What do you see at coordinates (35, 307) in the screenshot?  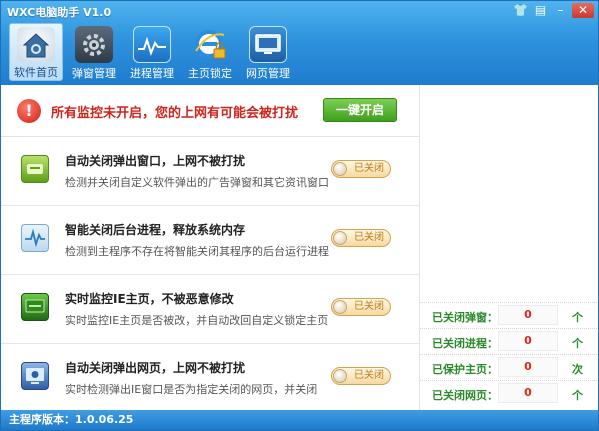 I see `homepage-icon` at bounding box center [35, 307].